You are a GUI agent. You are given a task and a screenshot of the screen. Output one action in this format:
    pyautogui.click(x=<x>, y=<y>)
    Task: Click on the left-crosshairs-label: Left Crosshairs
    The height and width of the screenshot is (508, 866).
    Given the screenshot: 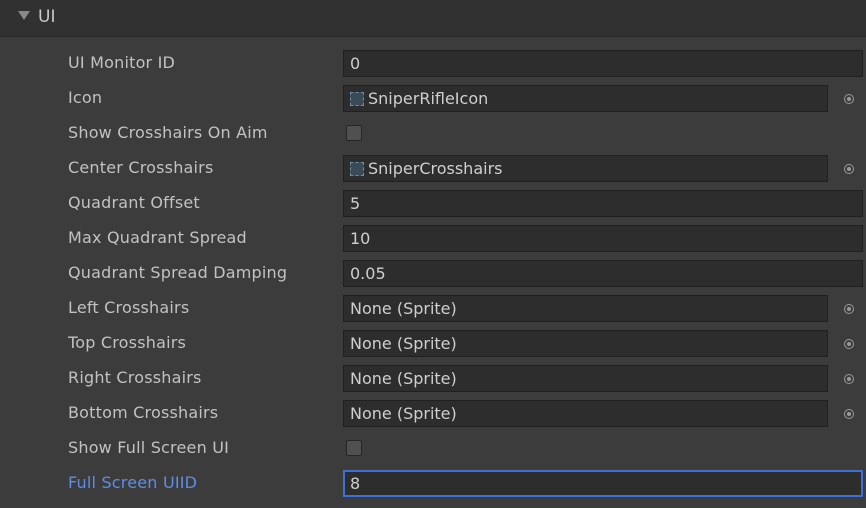 What is the action you would take?
    pyautogui.click(x=129, y=307)
    